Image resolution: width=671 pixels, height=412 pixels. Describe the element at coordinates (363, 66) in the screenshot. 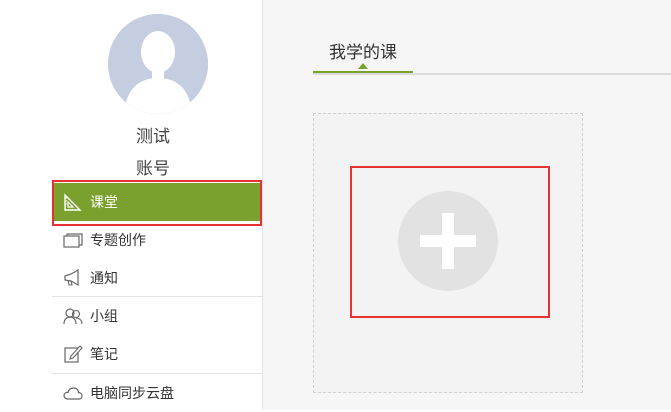

I see `active-tab-indicator` at that location.